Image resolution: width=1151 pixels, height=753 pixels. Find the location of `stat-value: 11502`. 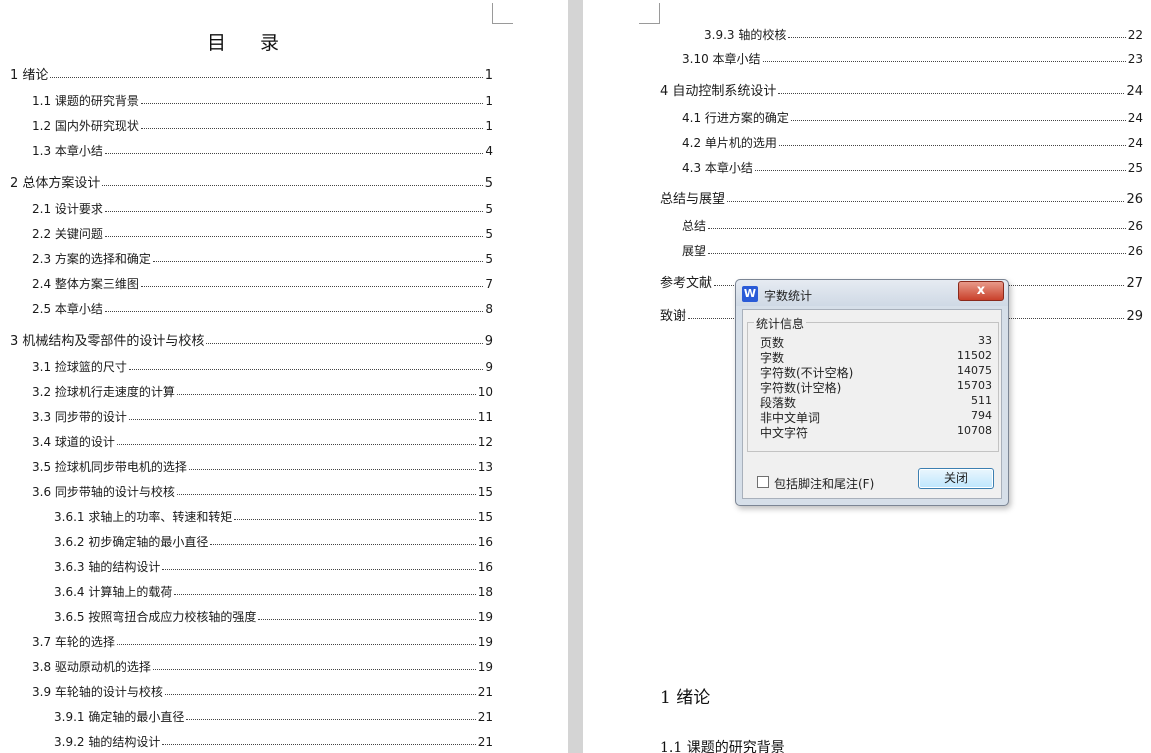

stat-value: 11502 is located at coordinates (974, 355).